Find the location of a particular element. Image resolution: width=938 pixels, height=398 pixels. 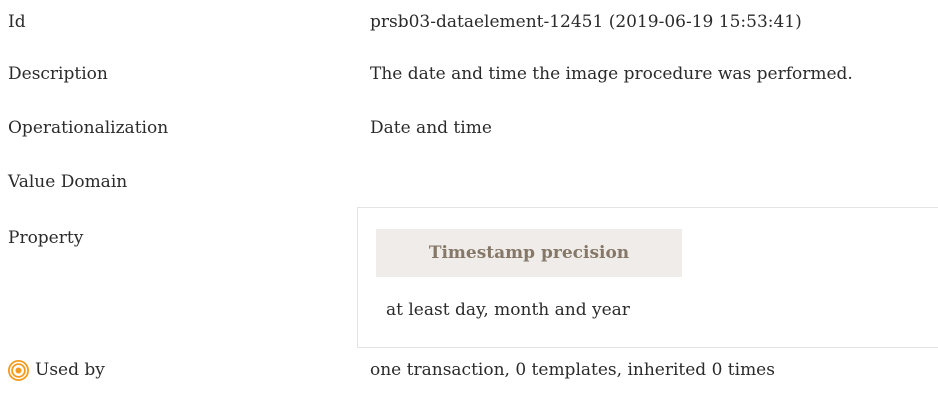

property-cell-value: at least day, month and year is located at coordinates (508, 310).